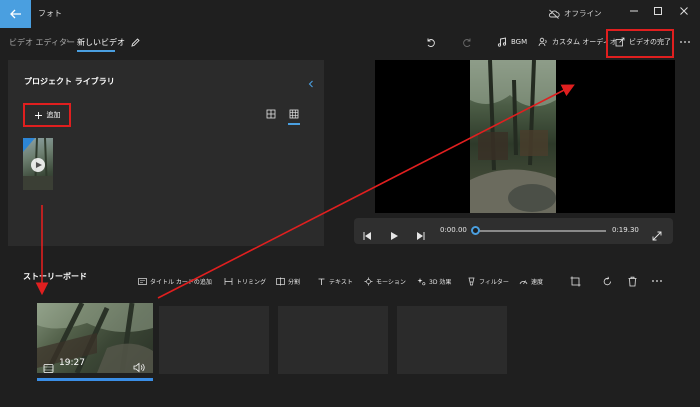  I want to click on grid-small-icon, so click(294, 114).